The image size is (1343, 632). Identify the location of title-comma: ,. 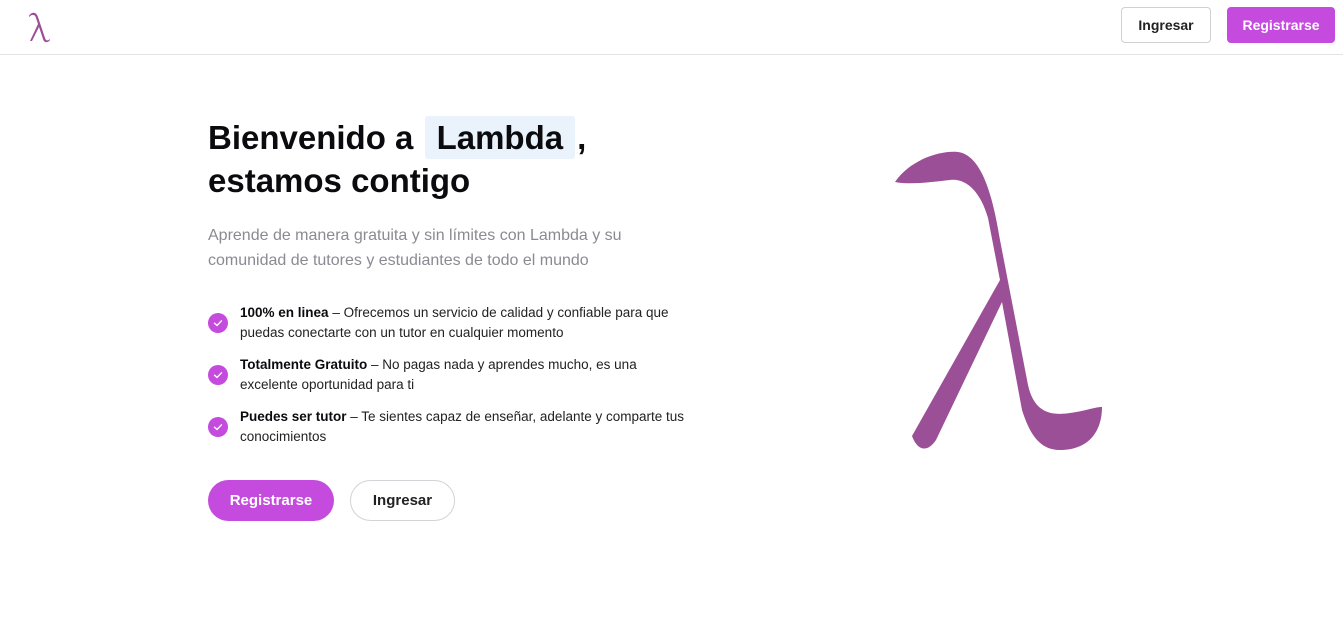
(582, 137).